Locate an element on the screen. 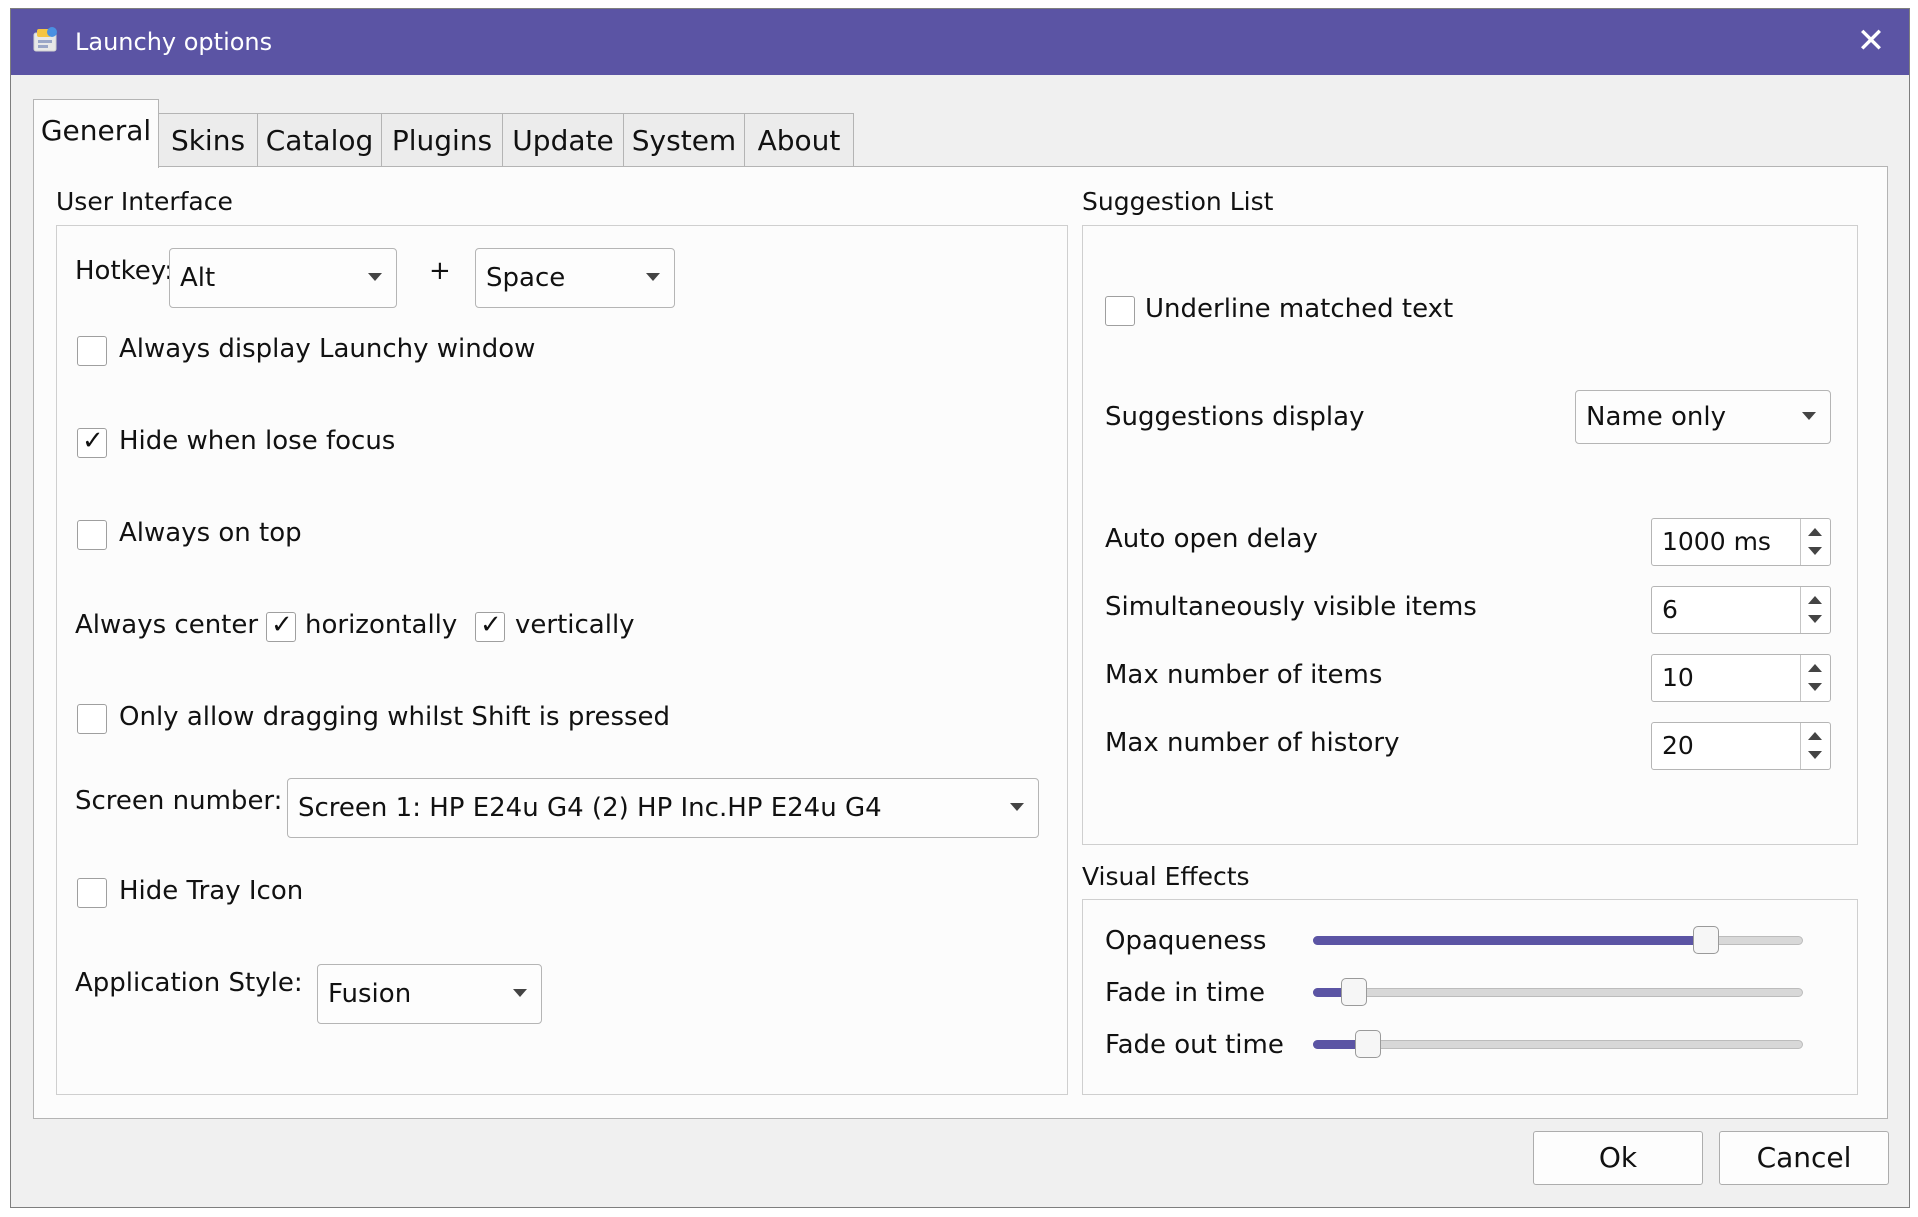  suggestion-list-title: Suggestion List is located at coordinates (1178, 201).